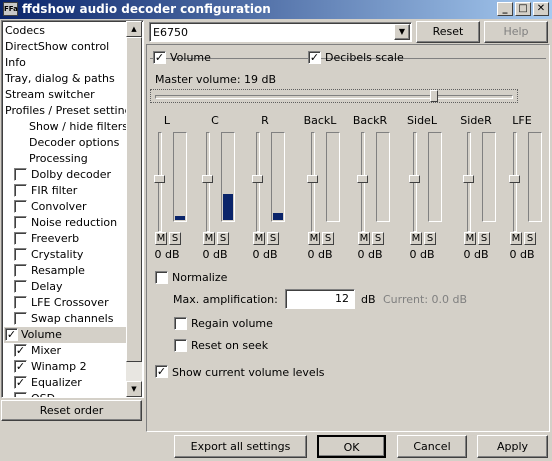 The width and height of the screenshot is (552, 461). I want to click on reset-on-seek-checkbox, so click(180, 345).